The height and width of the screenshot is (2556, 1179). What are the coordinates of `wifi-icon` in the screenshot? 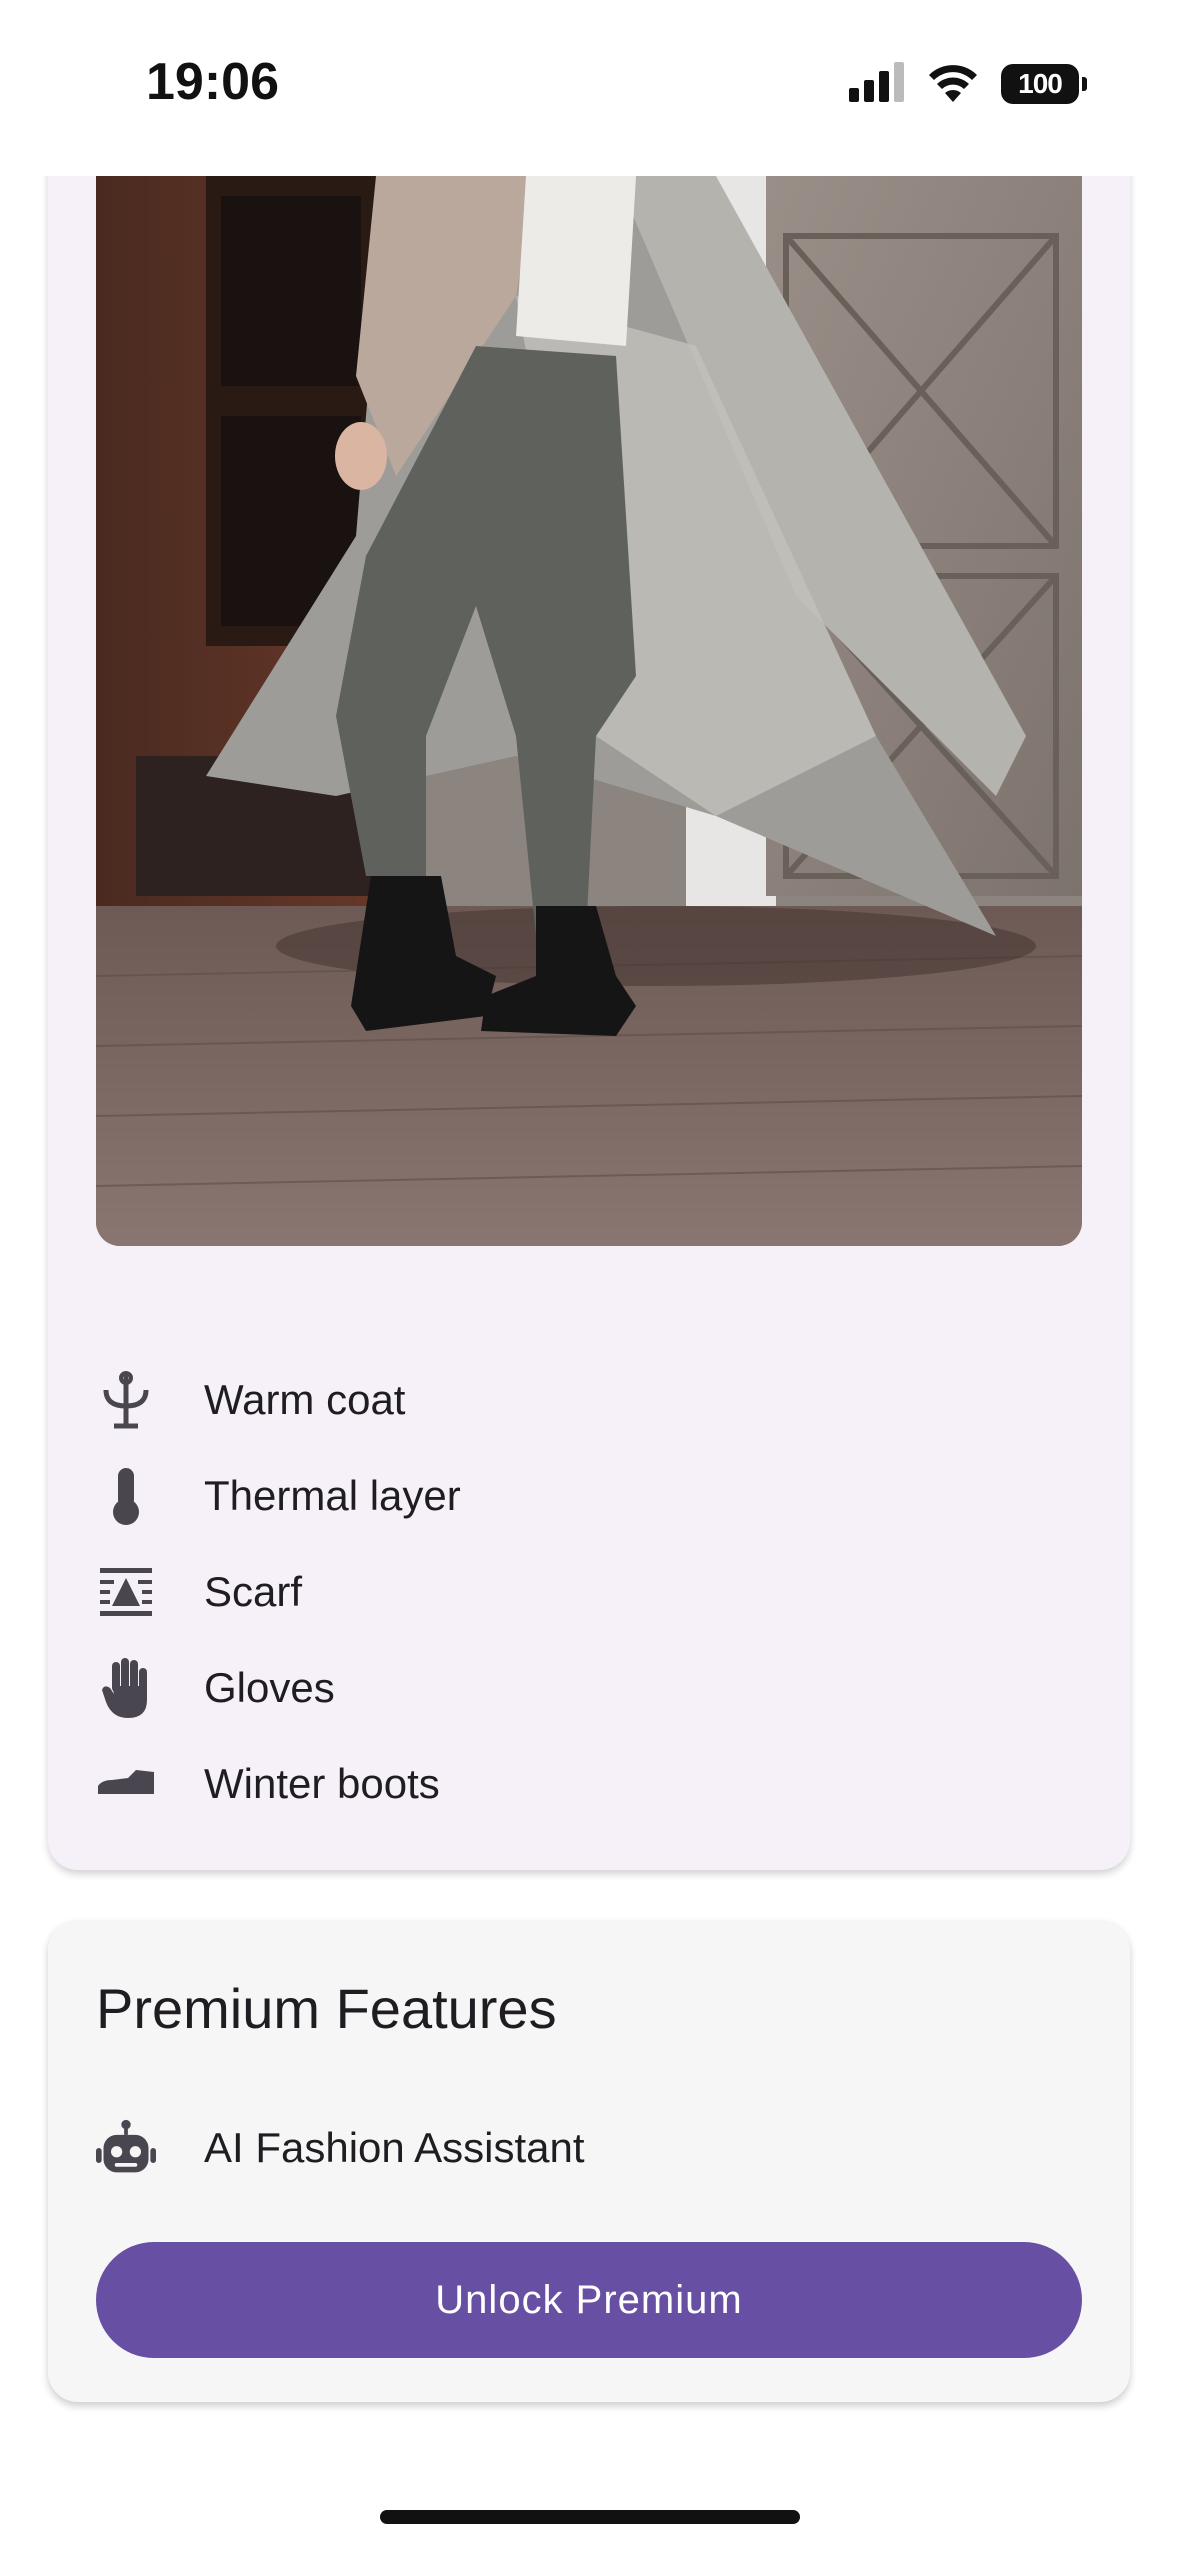 It's located at (953, 84).